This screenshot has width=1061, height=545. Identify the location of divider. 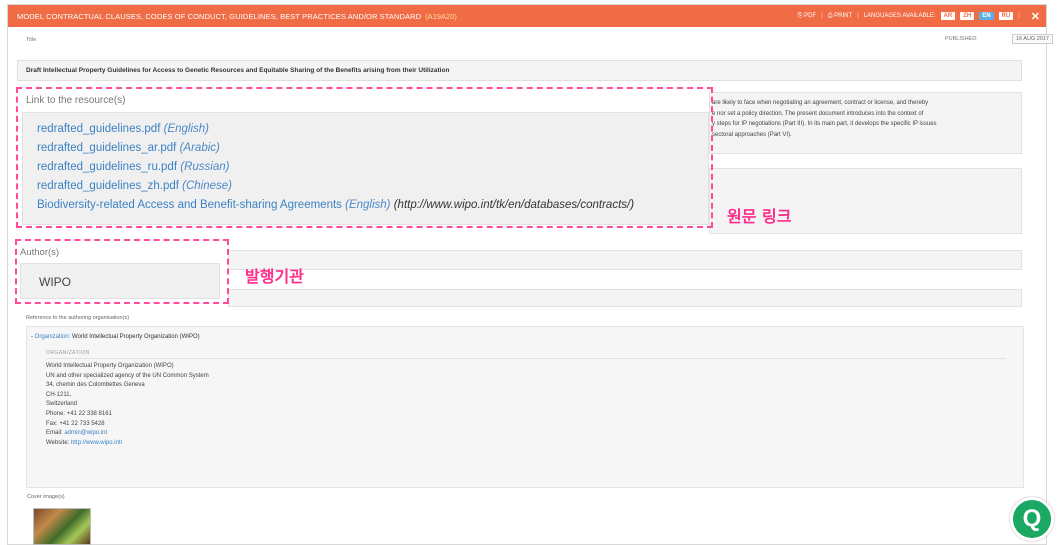
(526, 358).